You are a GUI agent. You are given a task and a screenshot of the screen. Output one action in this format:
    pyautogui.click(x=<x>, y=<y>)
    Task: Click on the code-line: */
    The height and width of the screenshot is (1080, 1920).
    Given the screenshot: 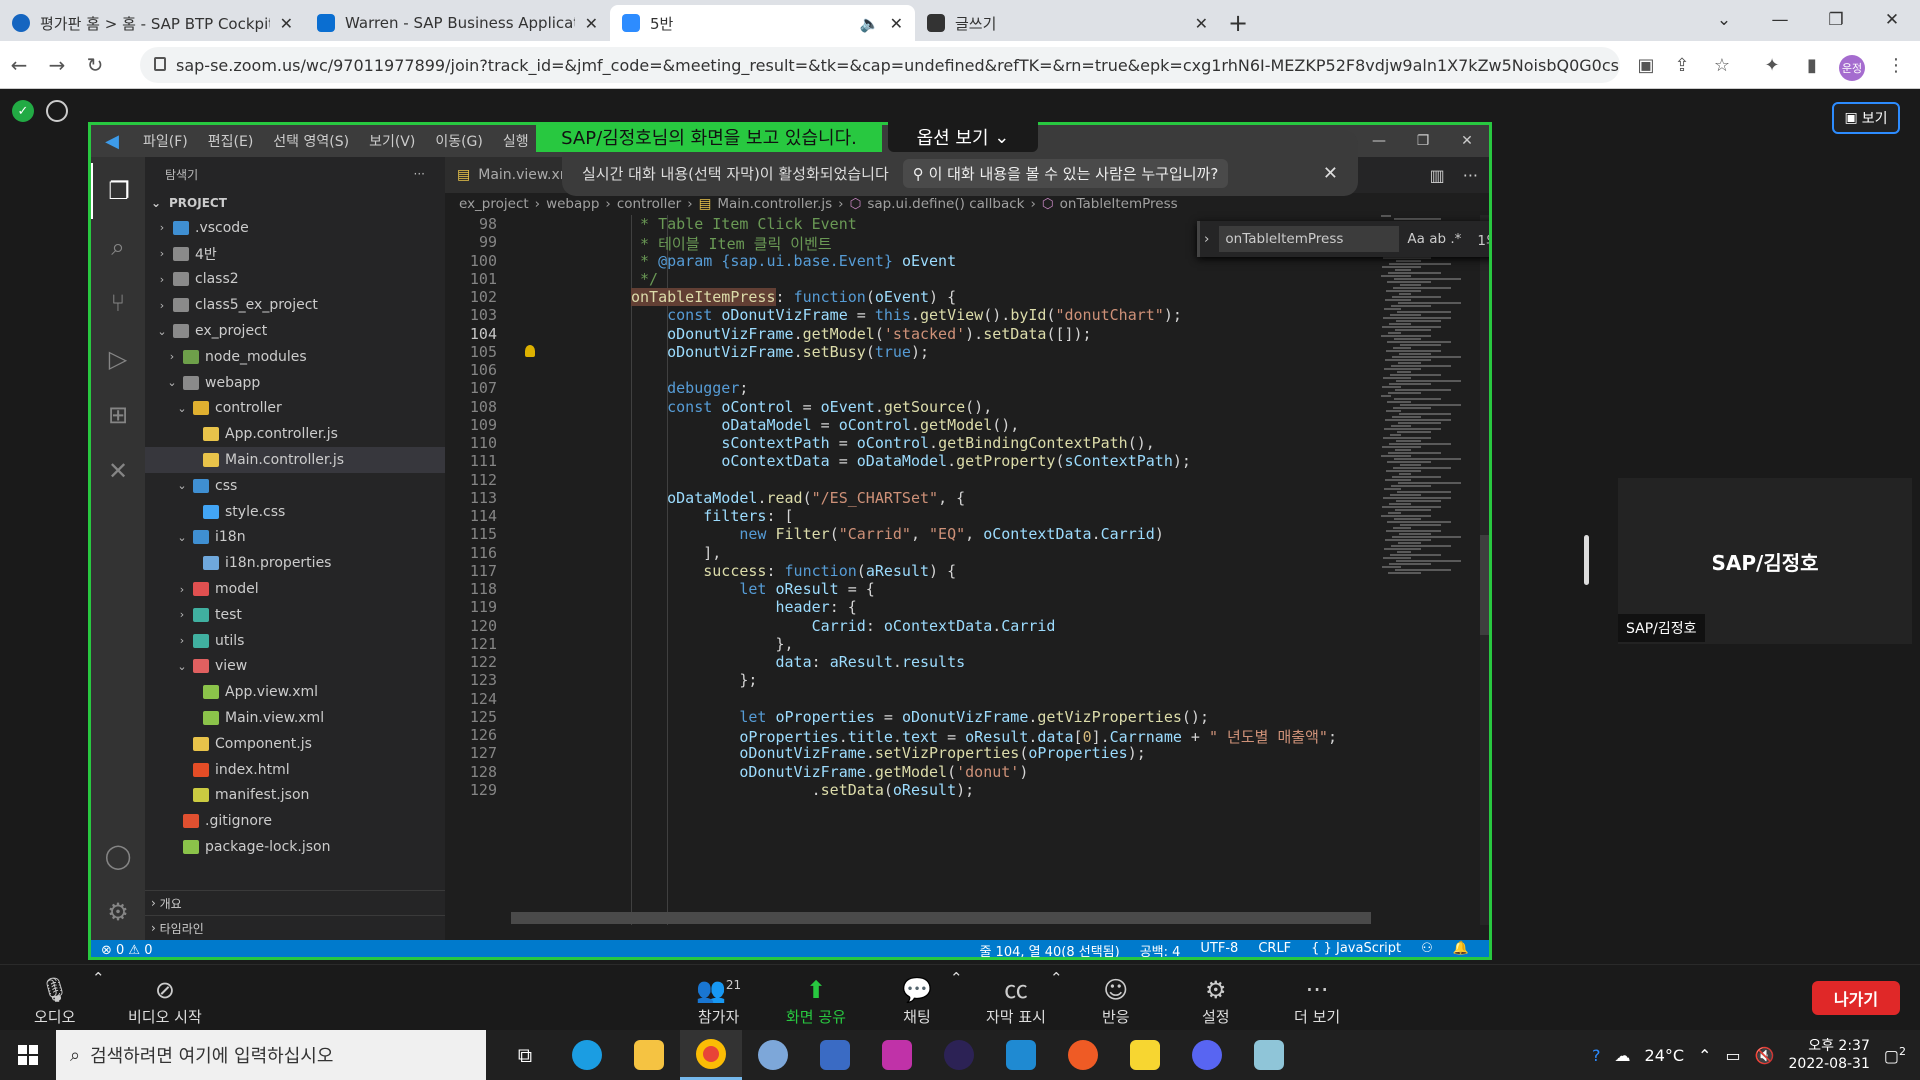 What is the action you would take?
    pyautogui.click(x=644, y=279)
    